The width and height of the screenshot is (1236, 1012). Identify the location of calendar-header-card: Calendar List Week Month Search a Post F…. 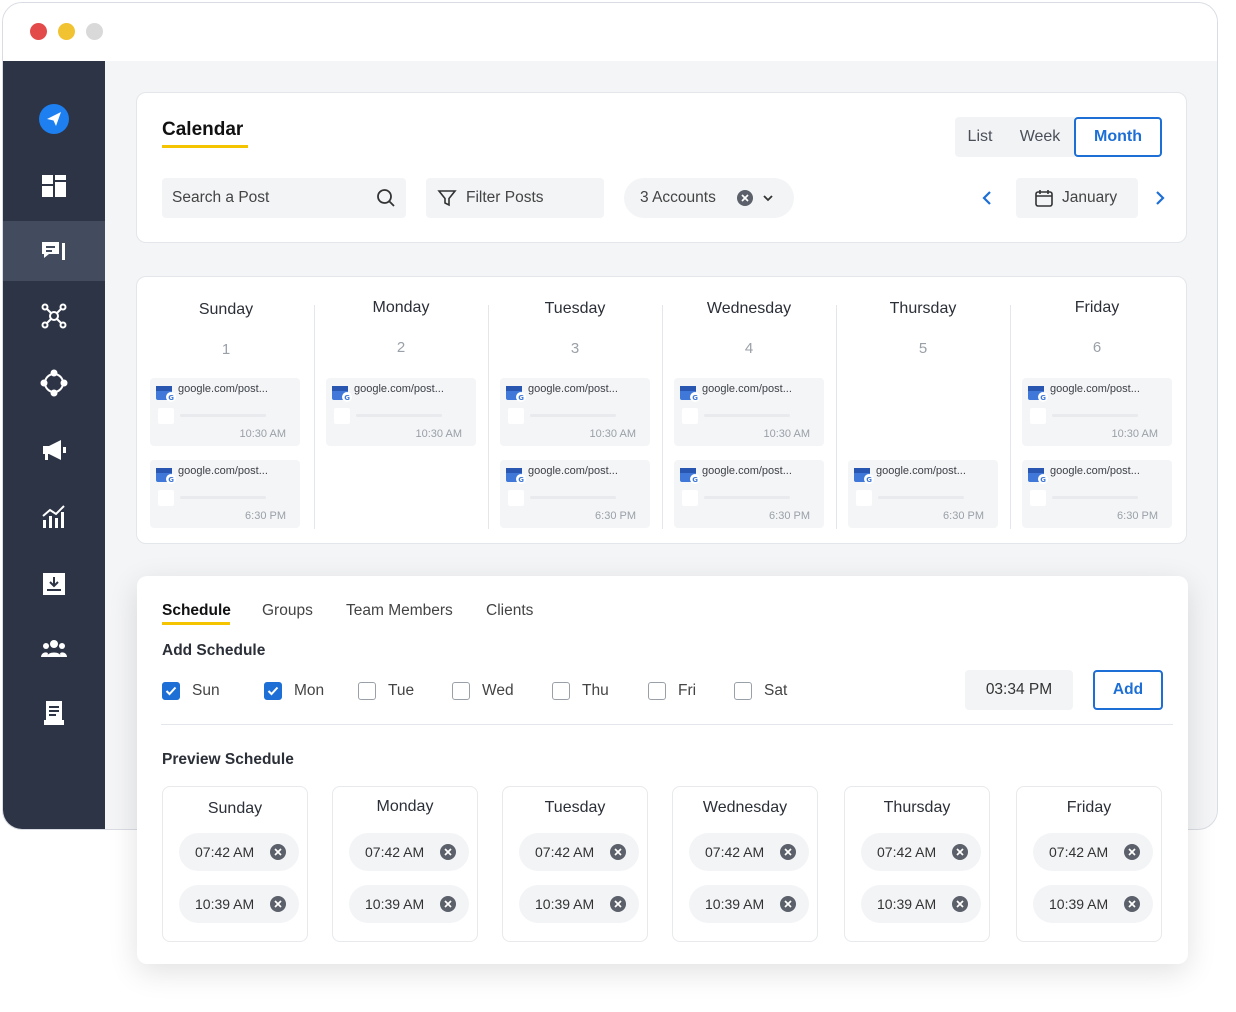
(661, 167).